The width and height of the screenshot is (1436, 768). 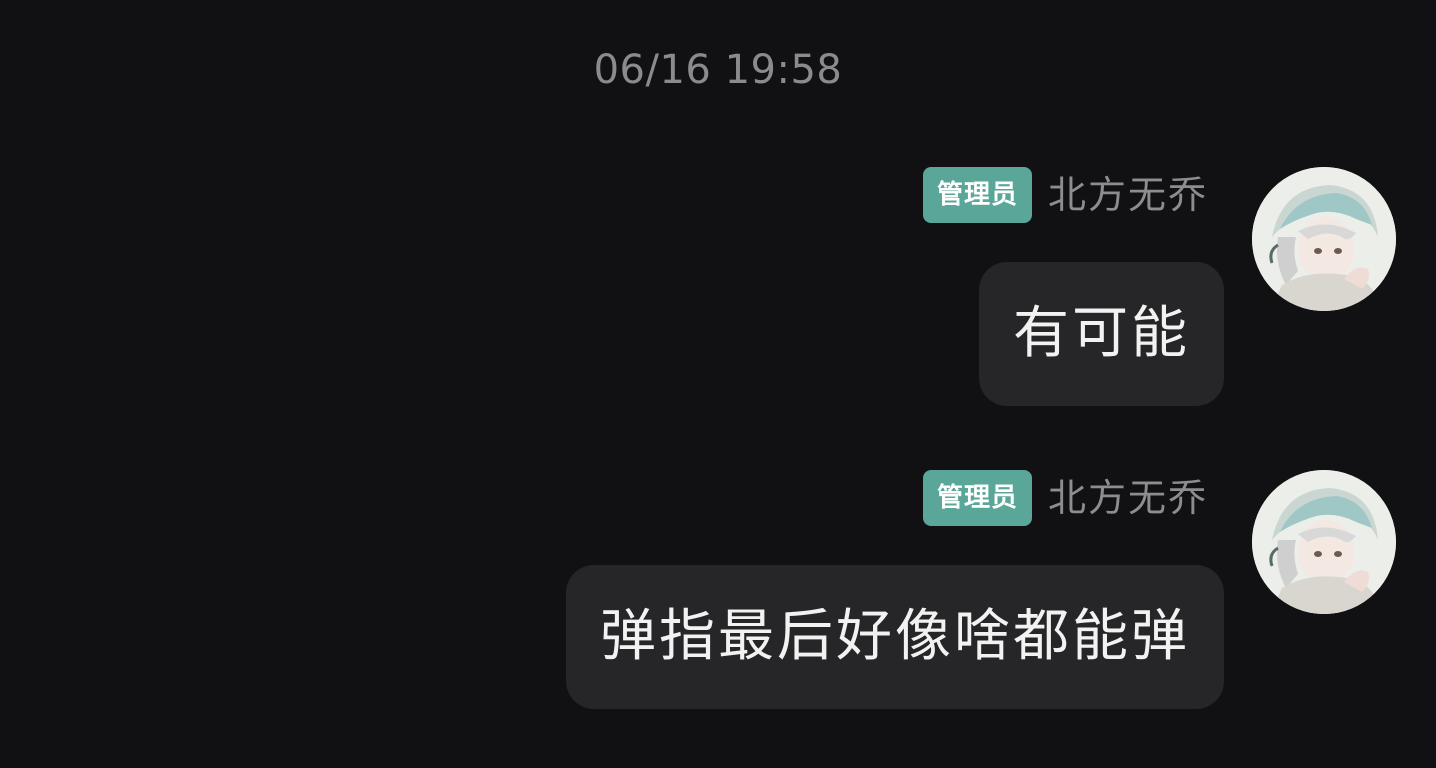 What do you see at coordinates (895, 637) in the screenshot?
I see `message-bubble: 弹指最后好像啥都能弹` at bounding box center [895, 637].